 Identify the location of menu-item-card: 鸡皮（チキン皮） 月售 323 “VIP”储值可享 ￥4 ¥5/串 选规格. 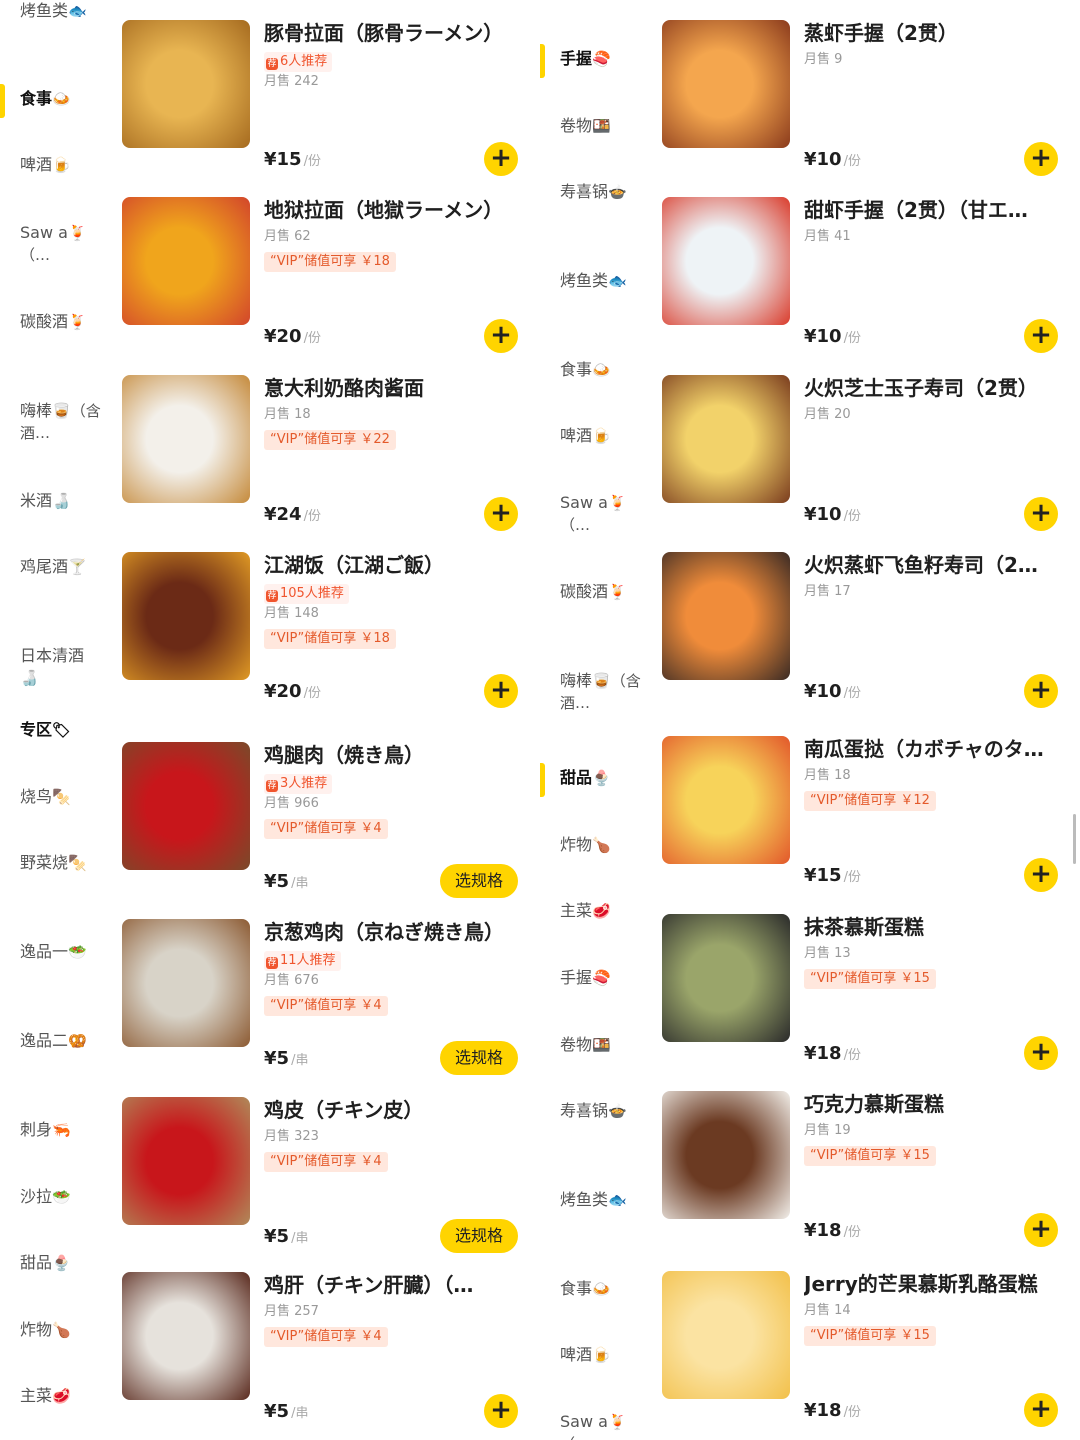
(325, 1186).